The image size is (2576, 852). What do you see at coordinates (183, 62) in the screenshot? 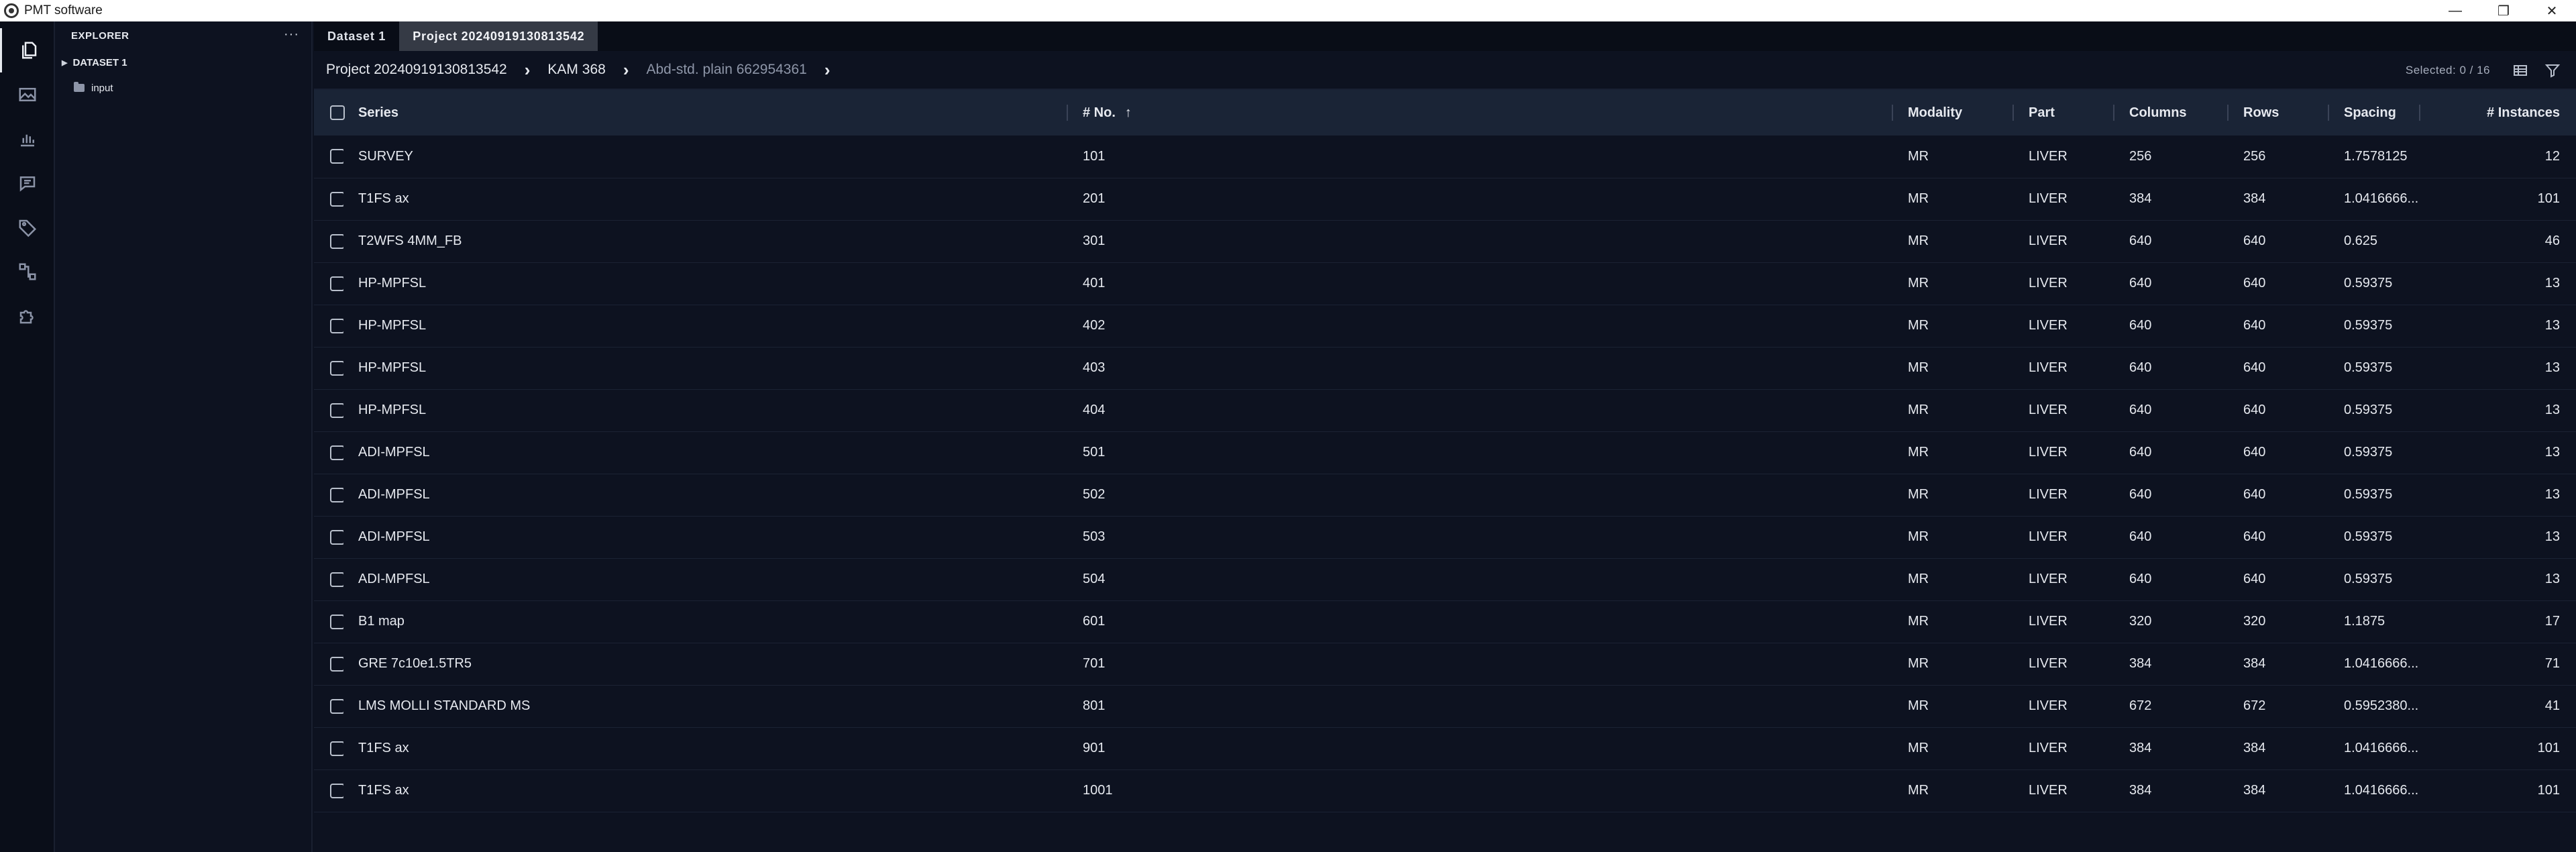
I see `tree-item-dataset: ▶ DATASET 1` at bounding box center [183, 62].